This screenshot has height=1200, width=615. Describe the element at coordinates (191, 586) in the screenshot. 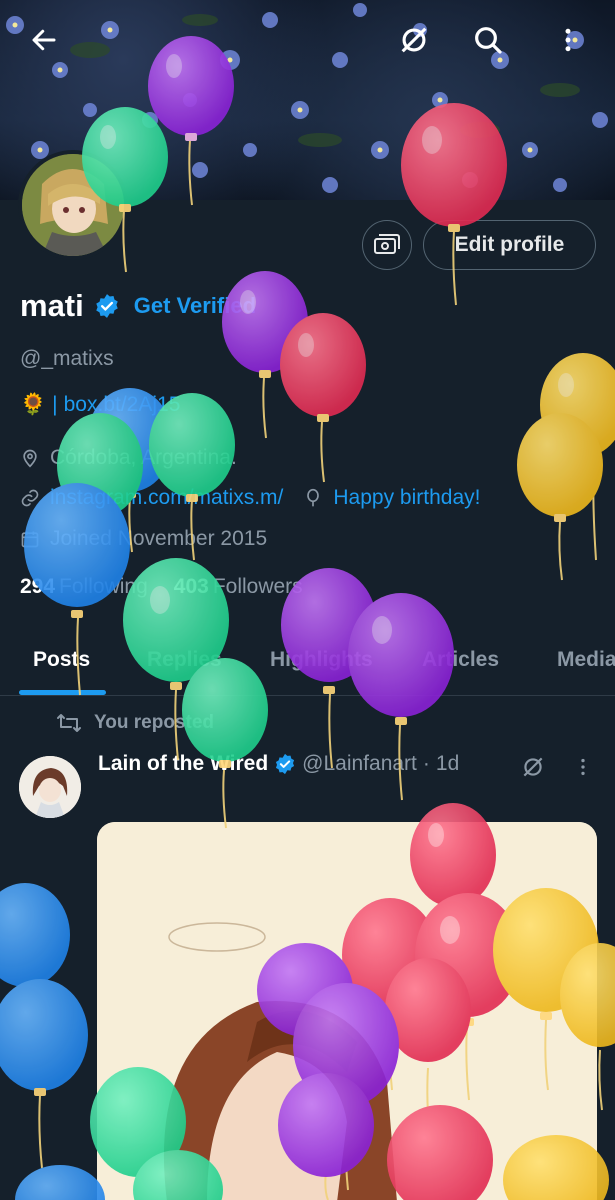

I see `followers-count: 403` at that location.